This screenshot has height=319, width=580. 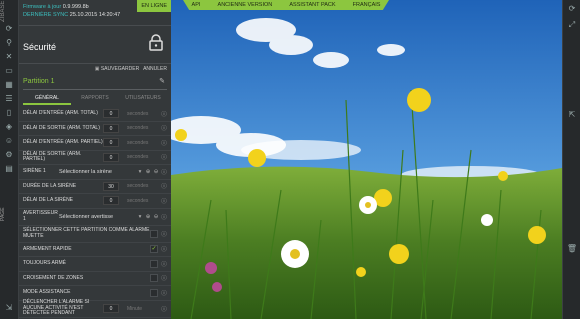 What do you see at coordinates (9, 155) in the screenshot?
I see `settings-icon: ⚙` at bounding box center [9, 155].